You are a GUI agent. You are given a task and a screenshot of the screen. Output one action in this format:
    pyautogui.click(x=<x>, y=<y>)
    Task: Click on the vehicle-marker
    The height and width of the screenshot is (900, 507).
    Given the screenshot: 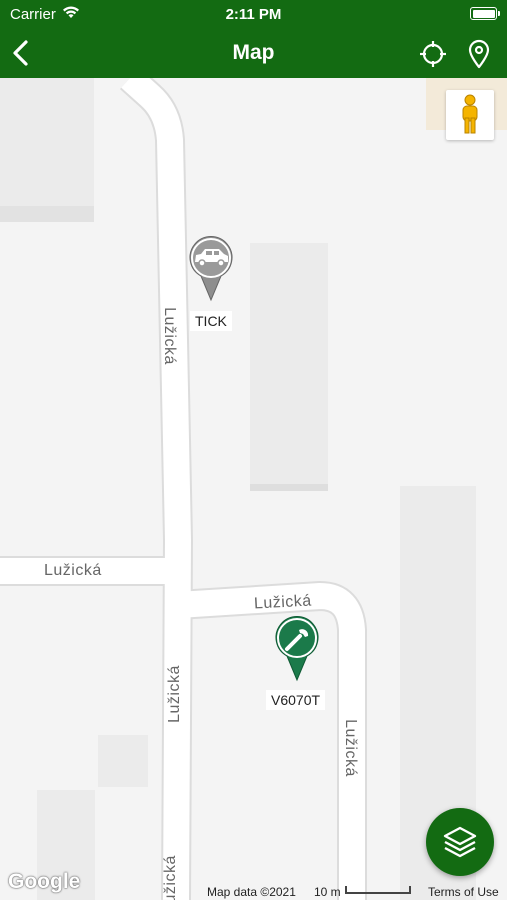 What is the action you would take?
    pyautogui.click(x=211, y=272)
    